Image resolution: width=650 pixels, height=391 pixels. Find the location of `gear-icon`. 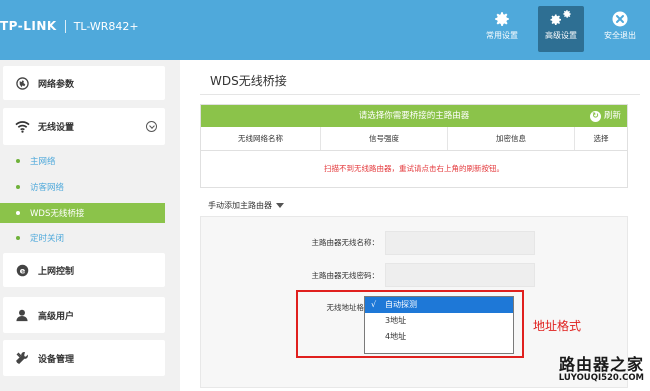

gear-icon is located at coordinates (502, 19).